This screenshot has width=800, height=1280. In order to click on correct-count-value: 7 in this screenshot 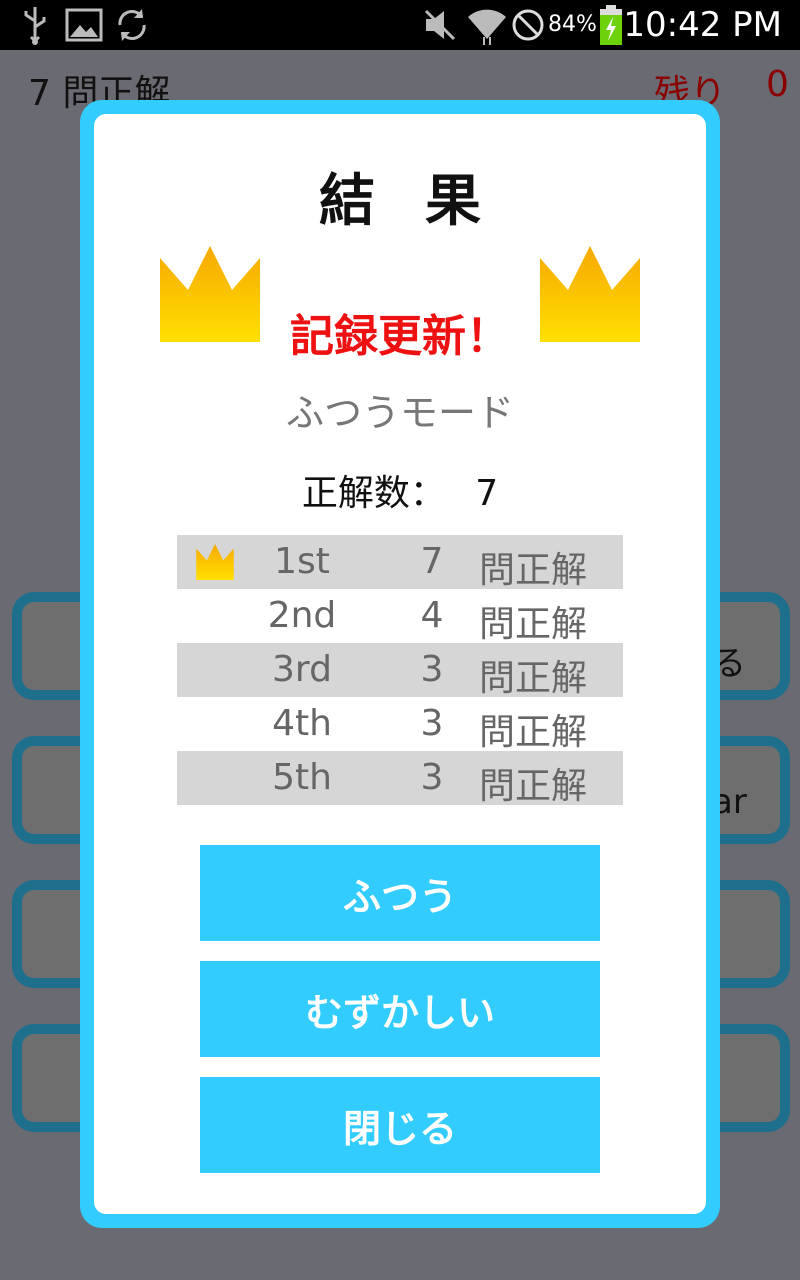, I will do `click(487, 493)`.